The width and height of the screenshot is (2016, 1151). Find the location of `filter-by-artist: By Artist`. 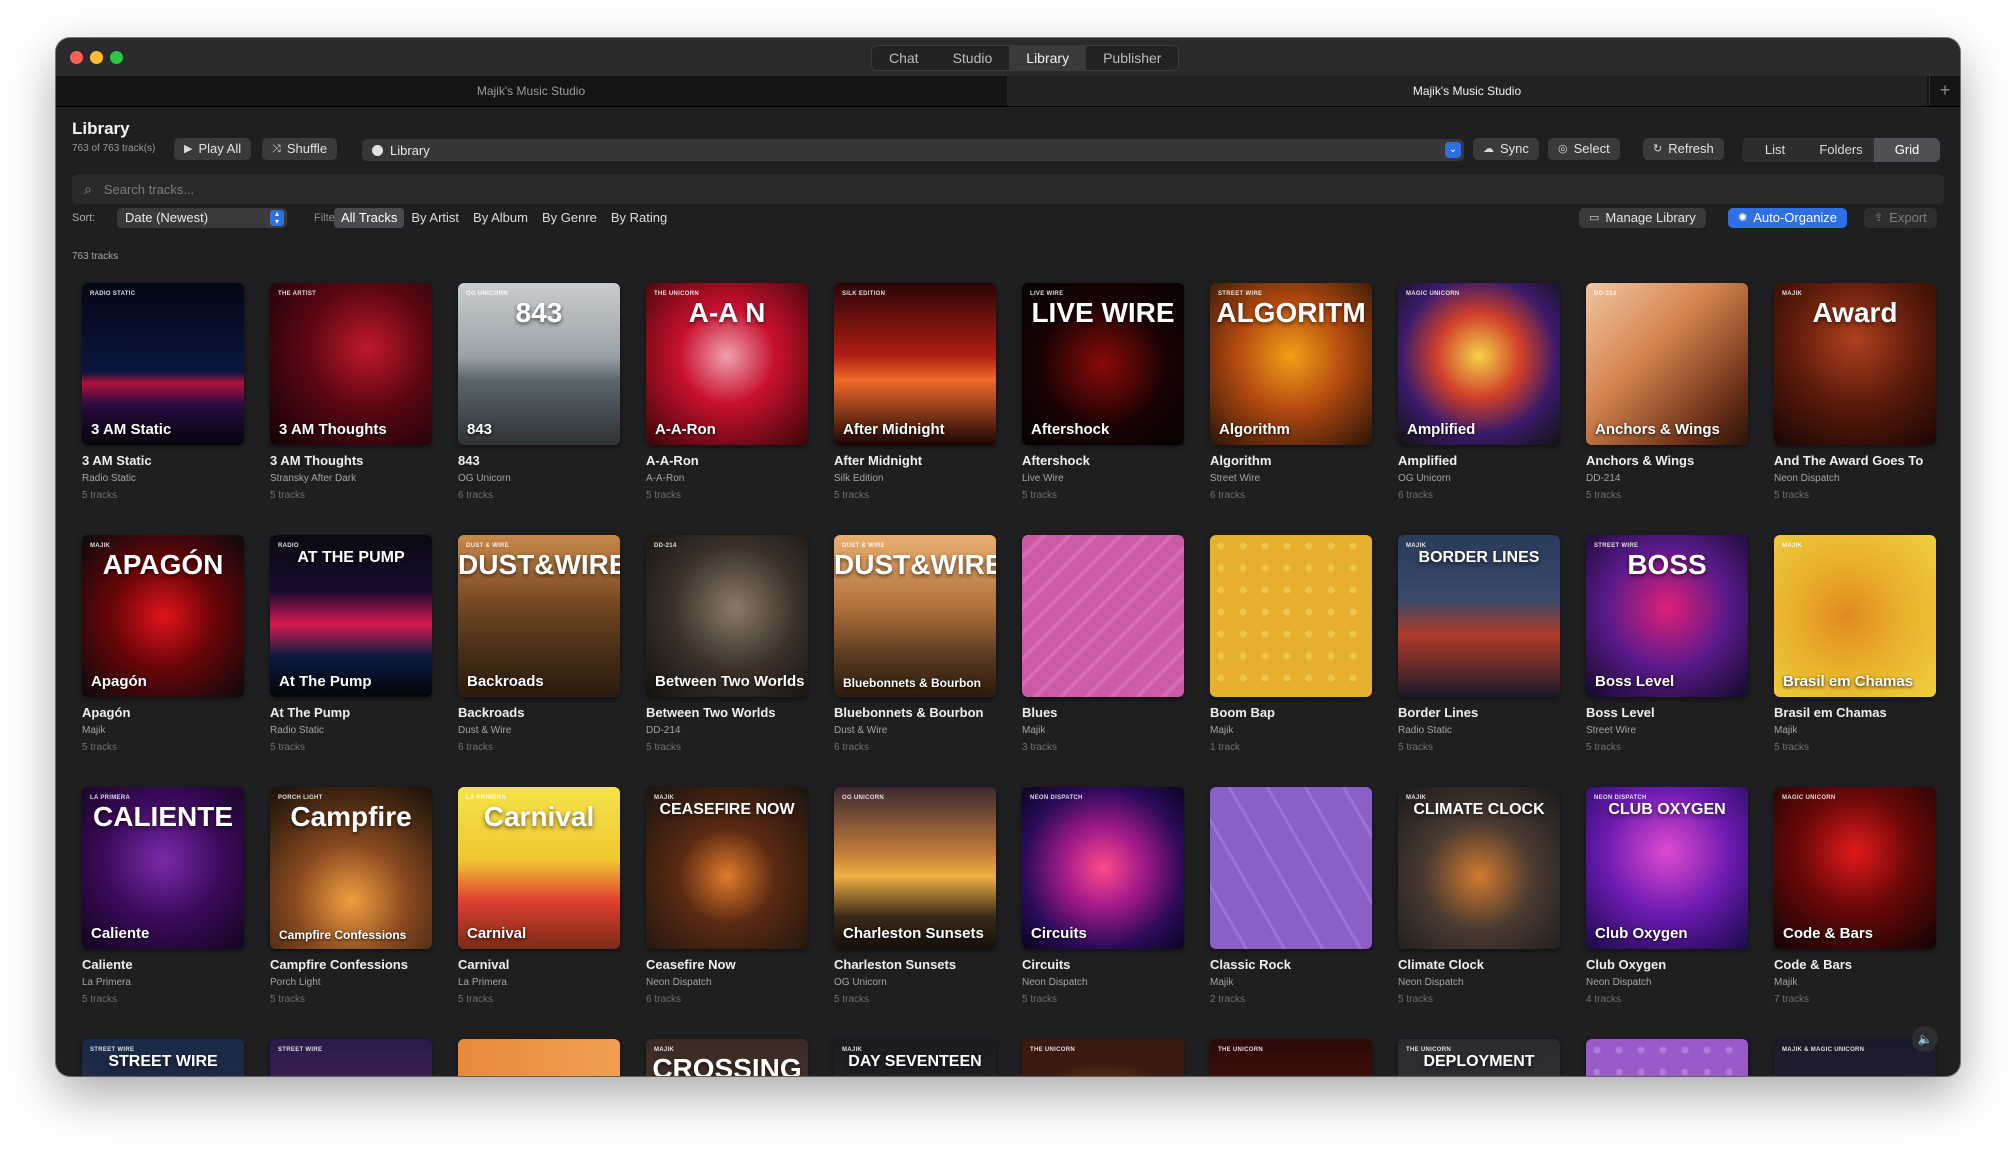

filter-by-artist: By Artist is located at coordinates (435, 218).